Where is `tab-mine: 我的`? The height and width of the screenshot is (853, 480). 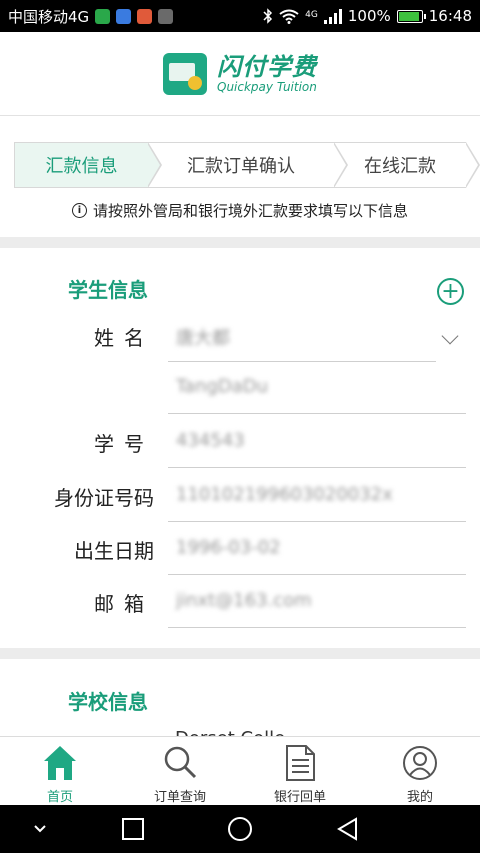 tab-mine: 我的 is located at coordinates (420, 771).